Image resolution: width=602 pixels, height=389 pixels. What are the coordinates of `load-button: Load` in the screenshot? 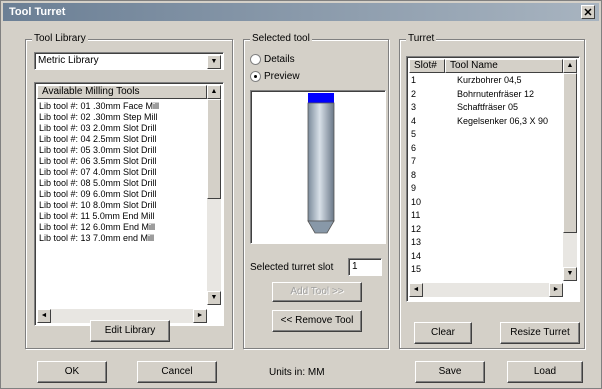 It's located at (545, 372).